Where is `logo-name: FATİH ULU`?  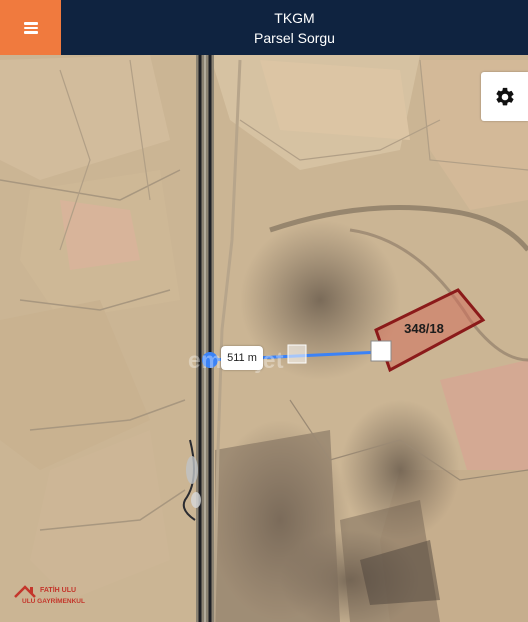
logo-name: FATİH ULU is located at coordinates (58, 590).